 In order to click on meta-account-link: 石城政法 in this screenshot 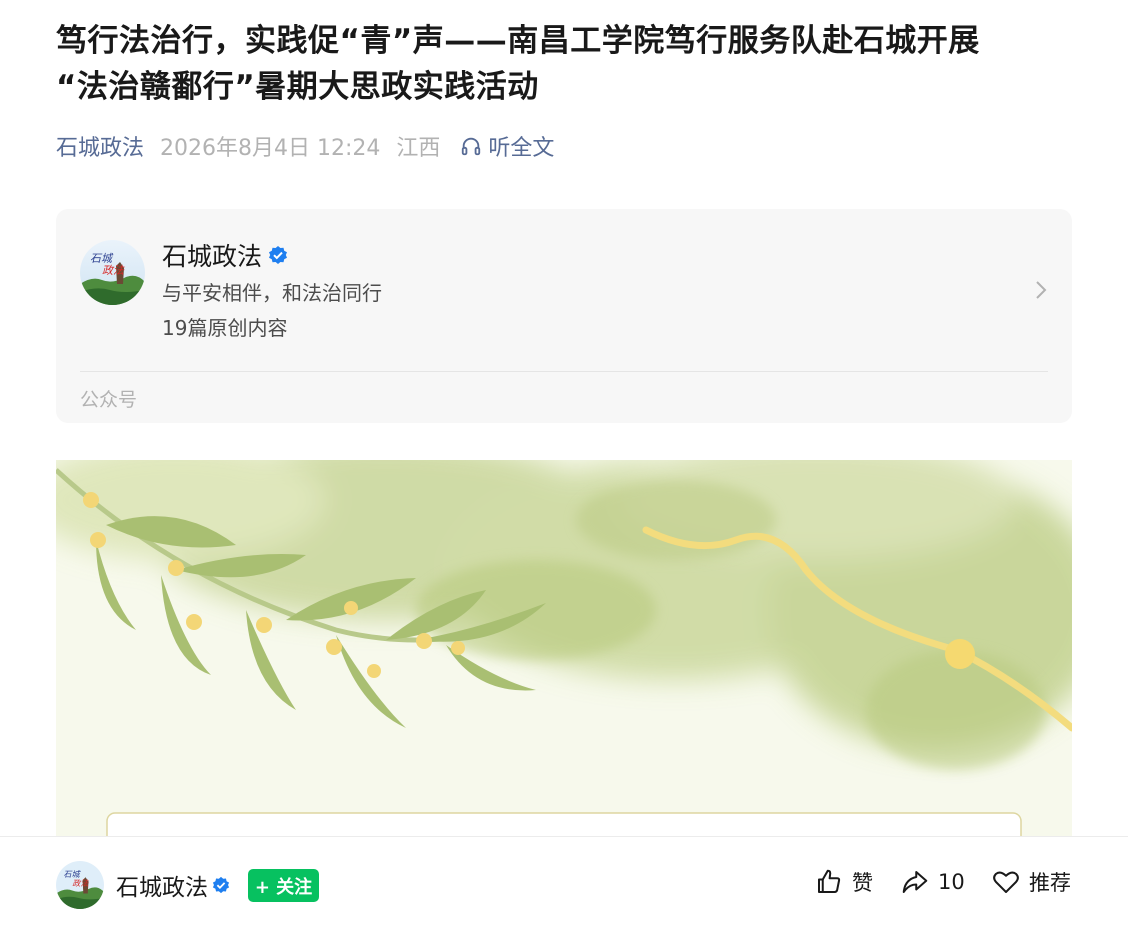, I will do `click(100, 146)`.